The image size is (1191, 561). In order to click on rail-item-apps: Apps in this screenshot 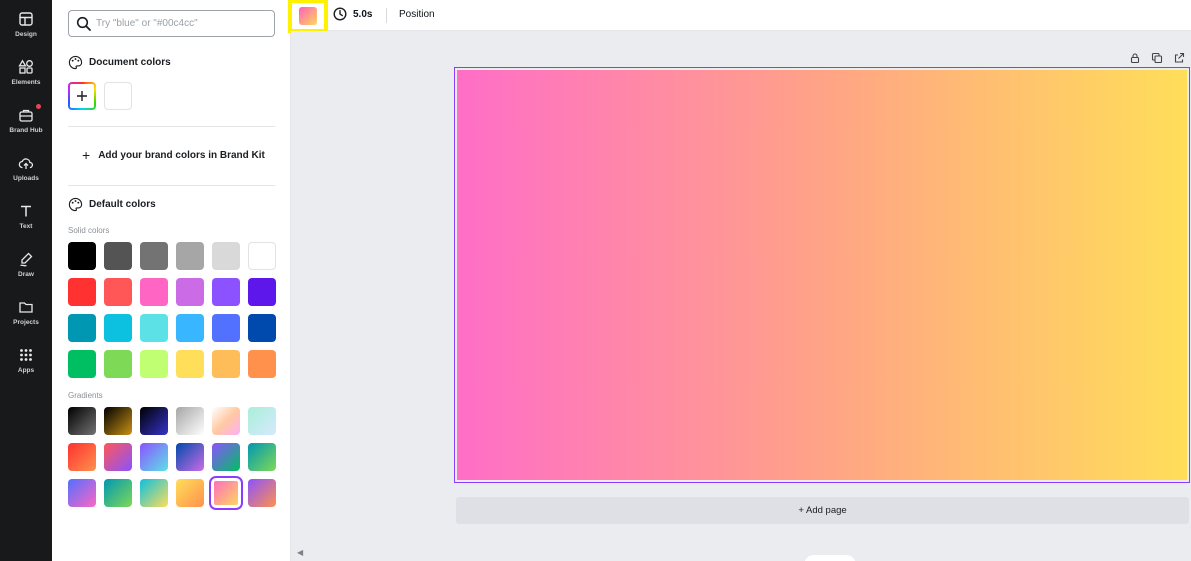, I will do `click(26, 360)`.